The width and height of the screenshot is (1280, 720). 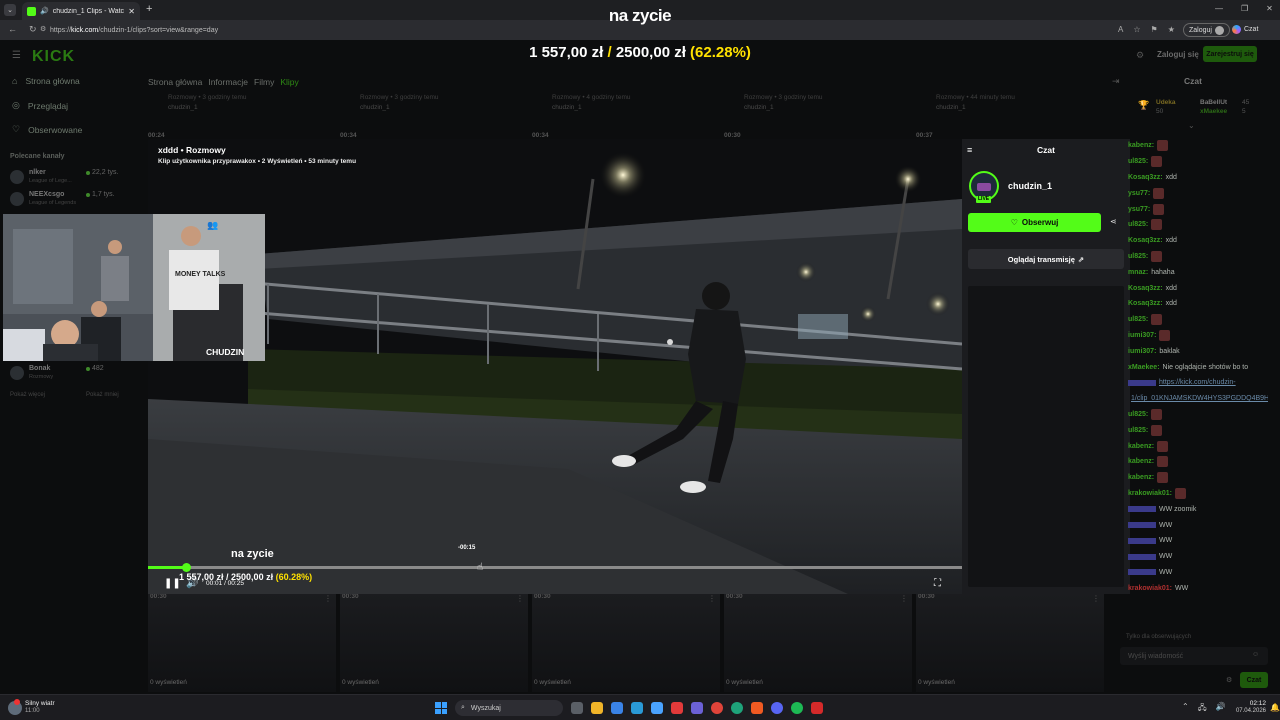 I want to click on discord-icon, so click(x=777, y=708).